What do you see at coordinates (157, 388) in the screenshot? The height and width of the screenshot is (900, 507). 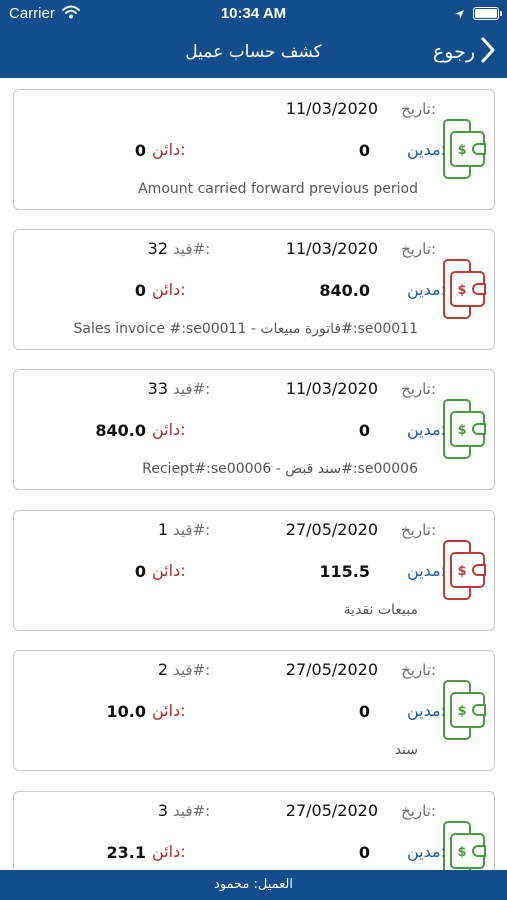 I see `entry-number: 33` at bounding box center [157, 388].